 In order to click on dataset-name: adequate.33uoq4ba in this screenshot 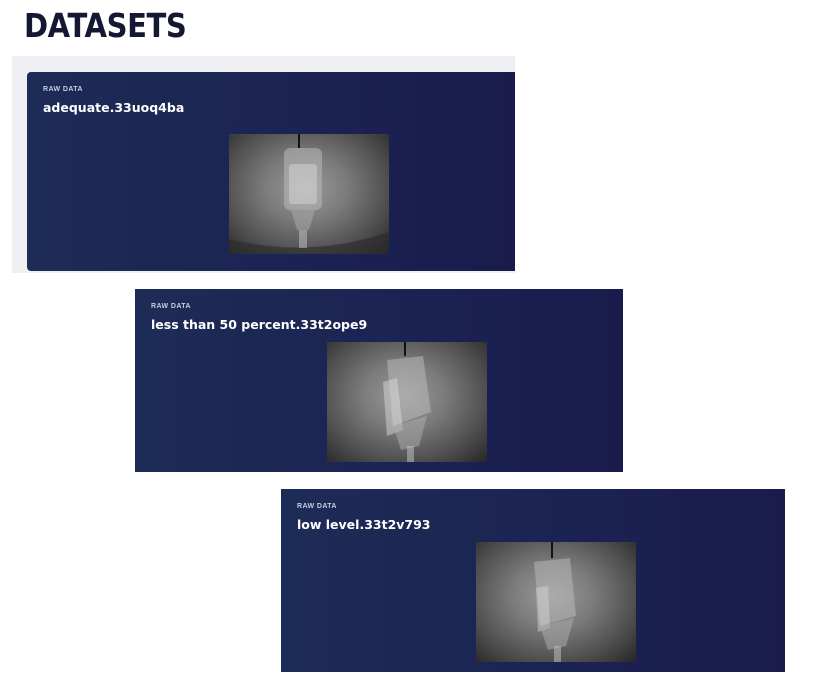, I will do `click(114, 107)`.